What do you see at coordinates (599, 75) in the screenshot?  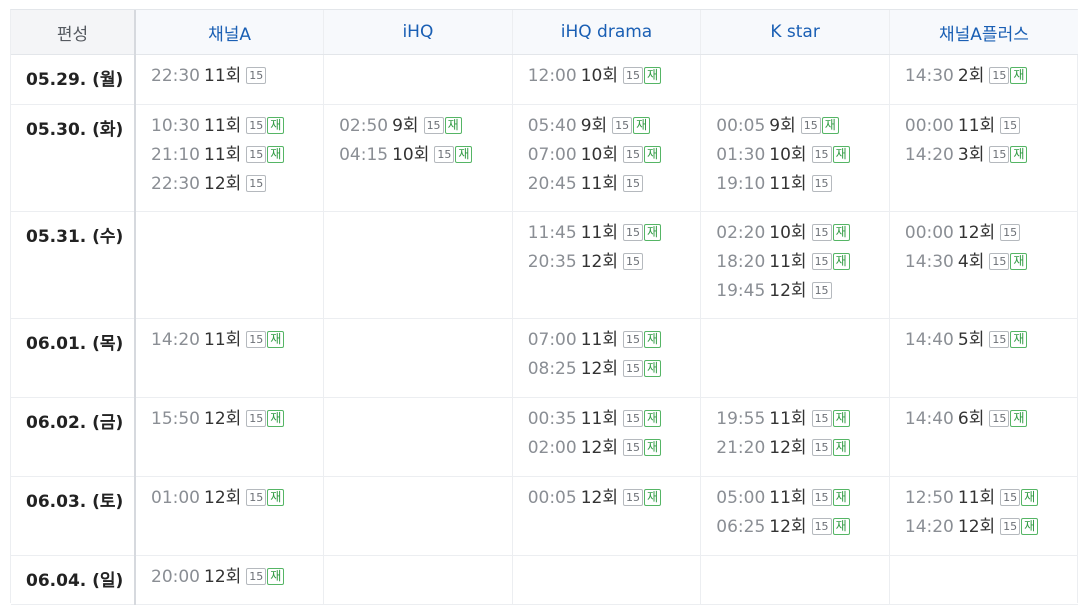 I see `episode-number: 10회` at bounding box center [599, 75].